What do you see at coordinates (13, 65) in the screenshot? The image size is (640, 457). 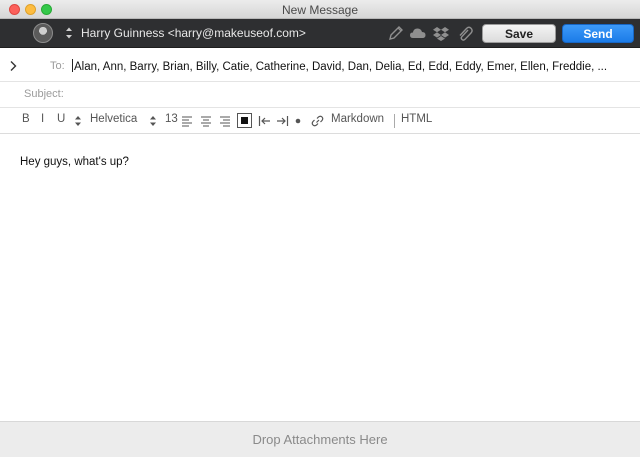 I see `chevron-right-icon` at bounding box center [13, 65].